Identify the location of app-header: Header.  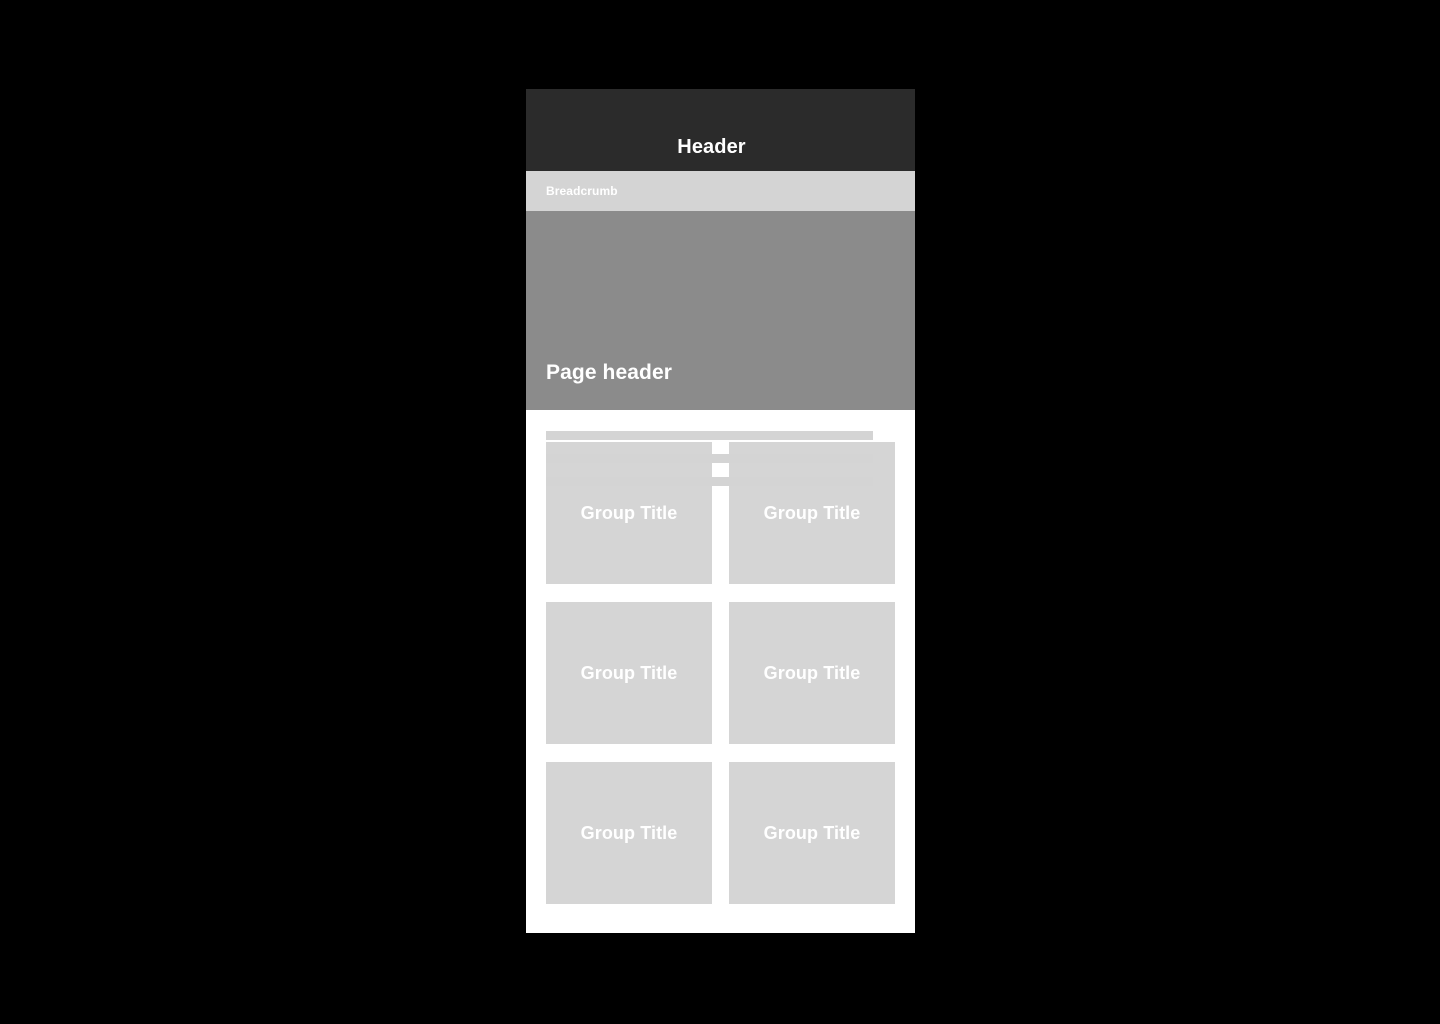
(720, 130).